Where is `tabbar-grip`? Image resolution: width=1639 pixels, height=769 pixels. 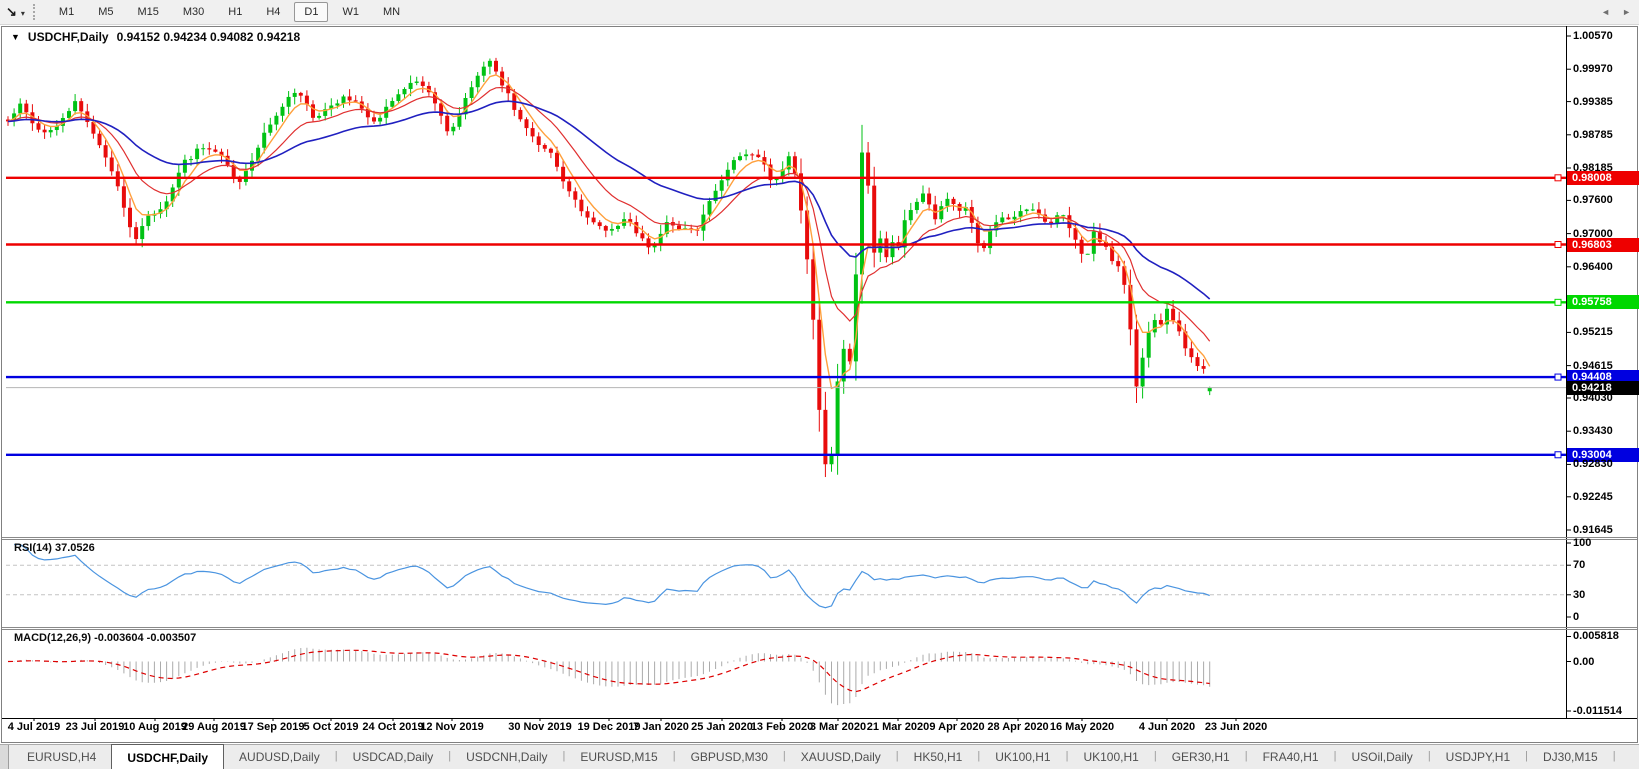 tabbar-grip is located at coordinates (4, 757).